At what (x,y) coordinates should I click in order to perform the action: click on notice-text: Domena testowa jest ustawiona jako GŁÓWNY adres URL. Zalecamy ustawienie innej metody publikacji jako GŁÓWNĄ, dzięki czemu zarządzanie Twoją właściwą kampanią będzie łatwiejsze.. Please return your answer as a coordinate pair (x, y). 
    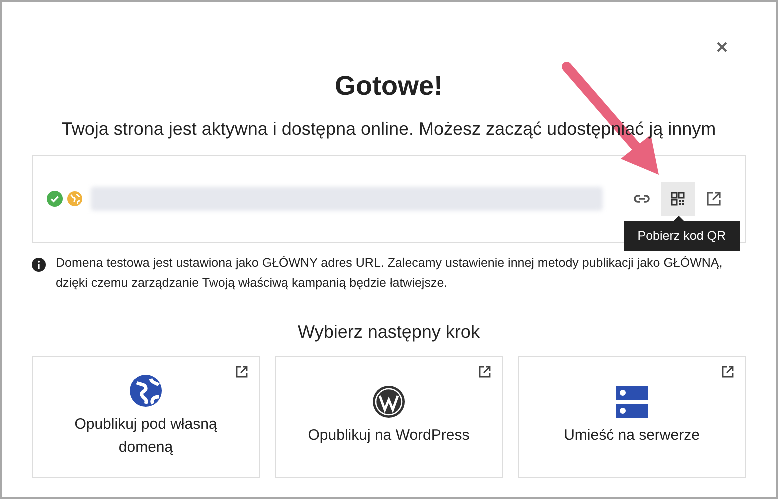
    Looking at the image, I should click on (390, 273).